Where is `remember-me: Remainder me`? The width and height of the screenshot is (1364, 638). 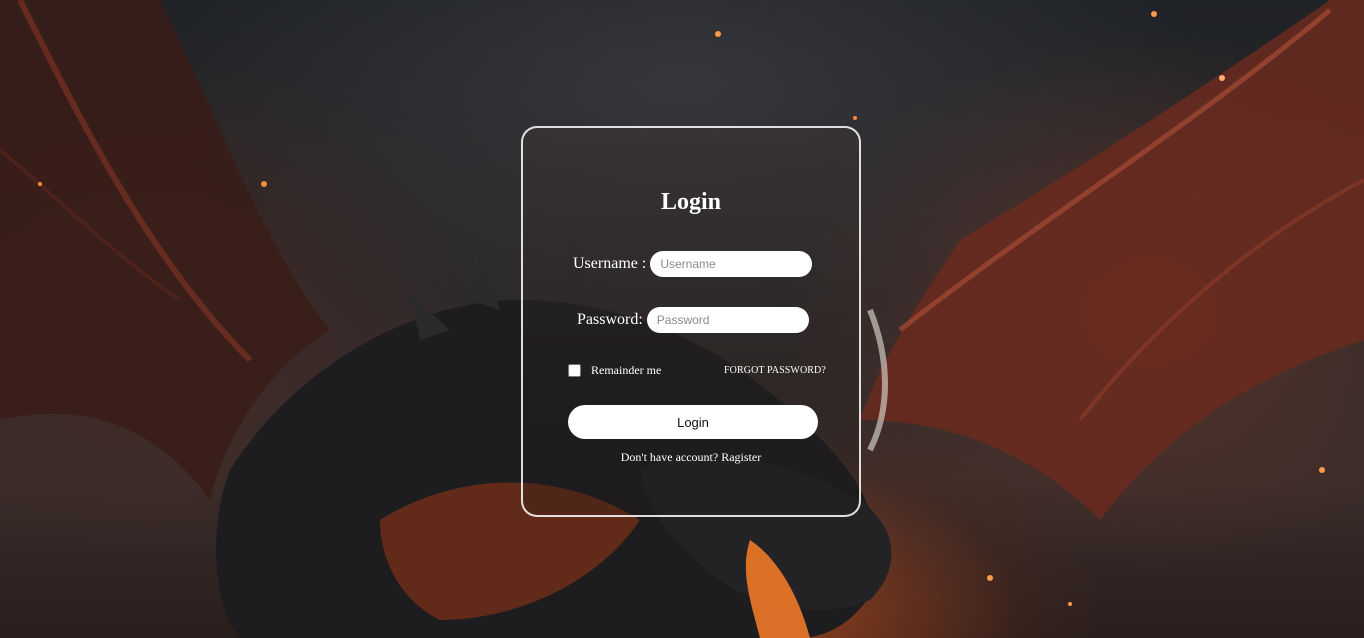 remember-me: Remainder me is located at coordinates (614, 370).